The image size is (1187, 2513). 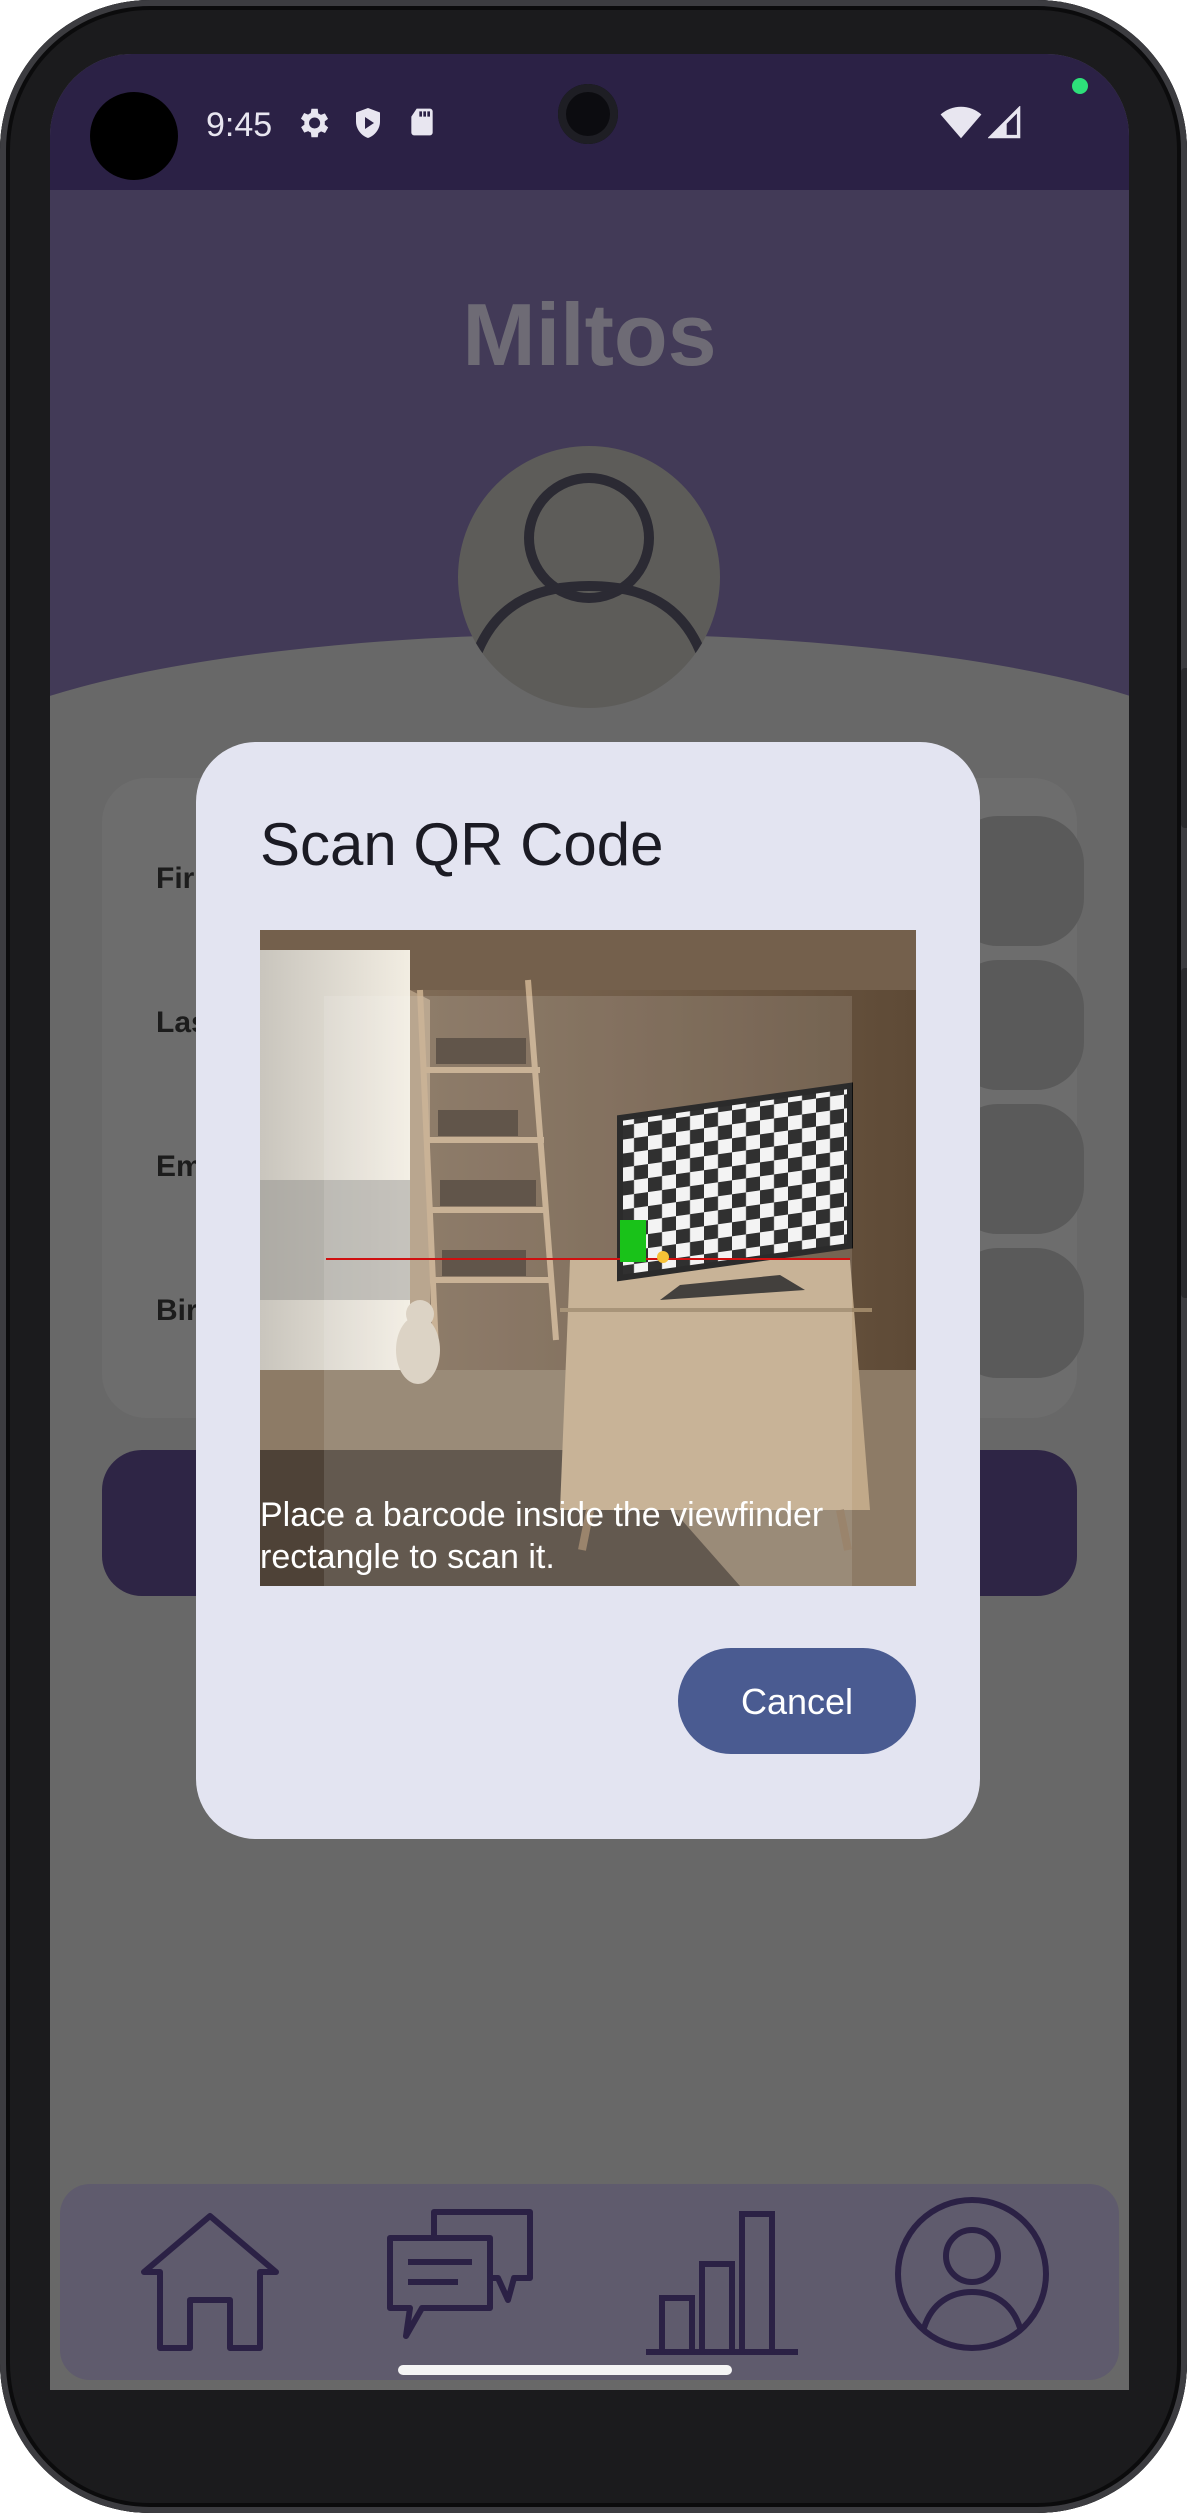 What do you see at coordinates (462, 844) in the screenshot?
I see `dialog-title: Scan QR Code` at bounding box center [462, 844].